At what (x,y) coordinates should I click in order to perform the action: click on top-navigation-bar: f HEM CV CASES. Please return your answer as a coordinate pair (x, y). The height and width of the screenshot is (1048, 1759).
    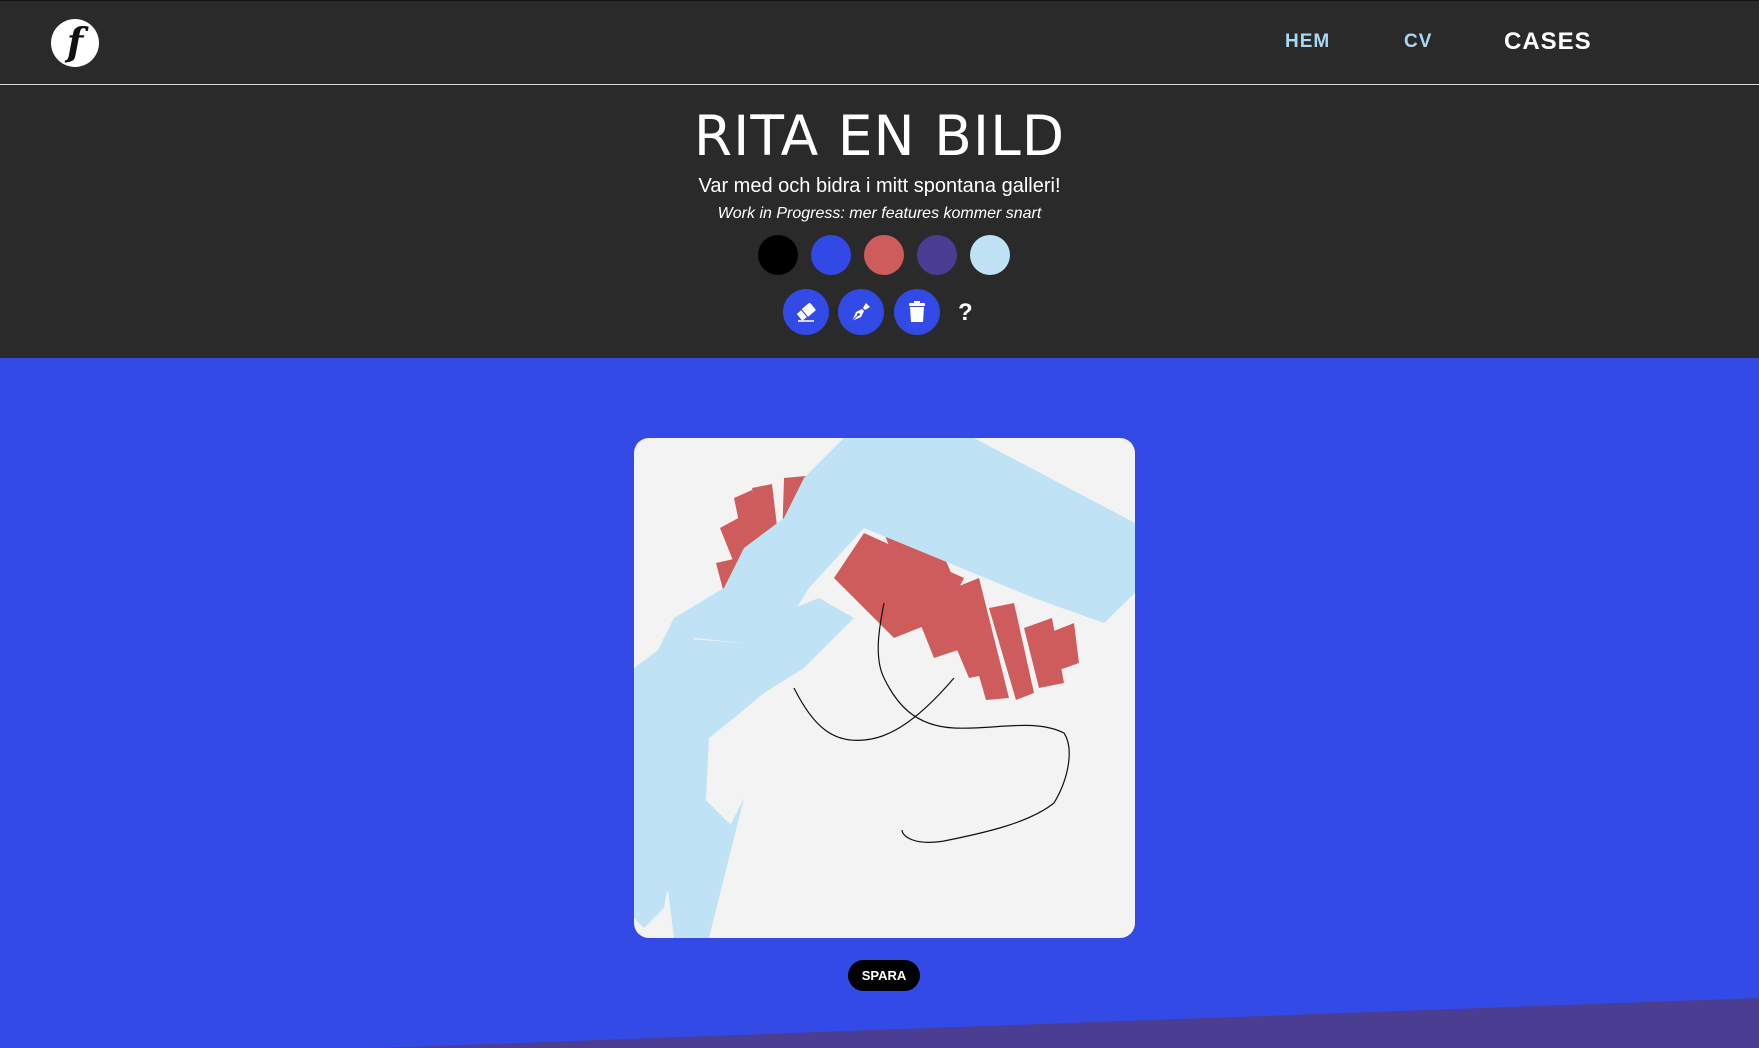
    Looking at the image, I should click on (879, 42).